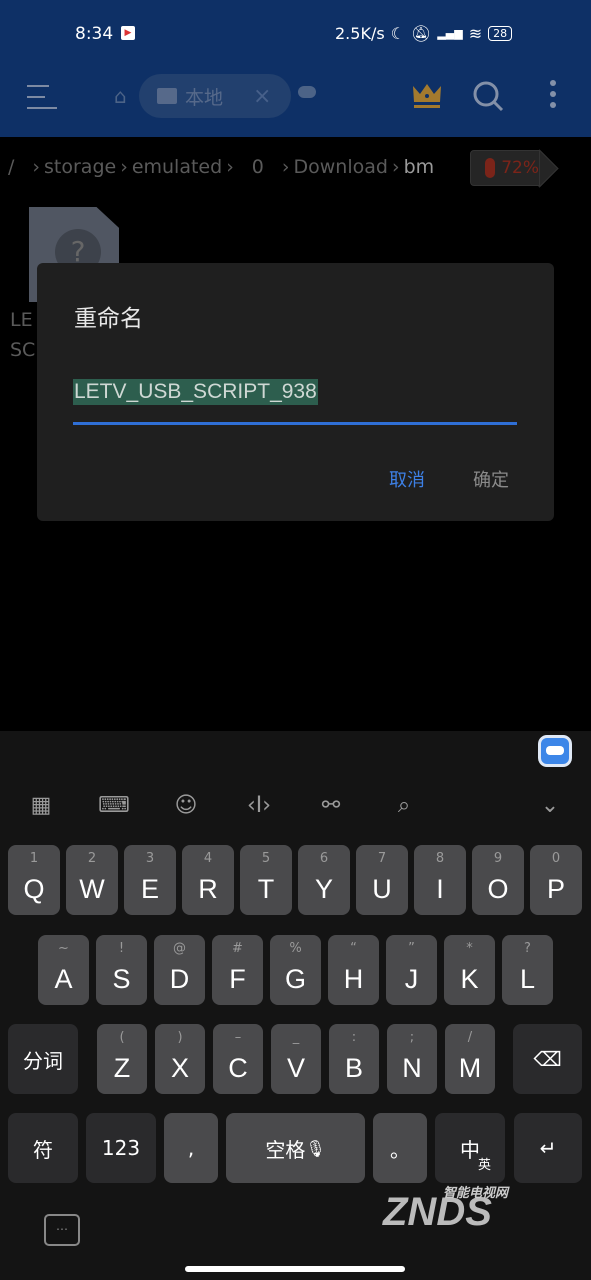 This screenshot has height=1280, width=591. What do you see at coordinates (469, 948) in the screenshot?
I see `key-secondary: *` at bounding box center [469, 948].